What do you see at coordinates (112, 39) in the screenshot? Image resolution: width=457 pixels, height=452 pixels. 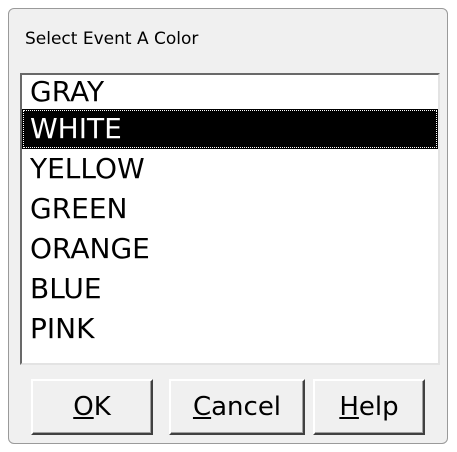 I see `dialog-title: Select Event A Color` at bounding box center [112, 39].